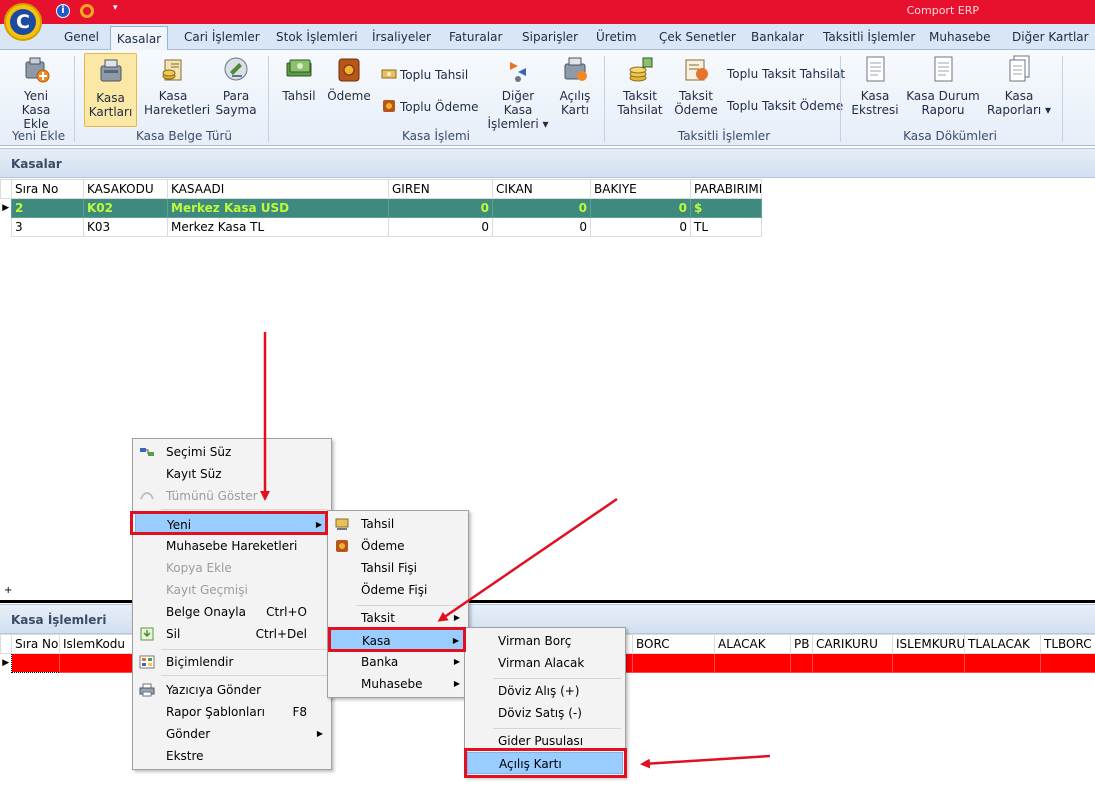 The image size is (1095, 806). What do you see at coordinates (125, 208) in the screenshot?
I see `cell-kasakodu: K02` at bounding box center [125, 208].